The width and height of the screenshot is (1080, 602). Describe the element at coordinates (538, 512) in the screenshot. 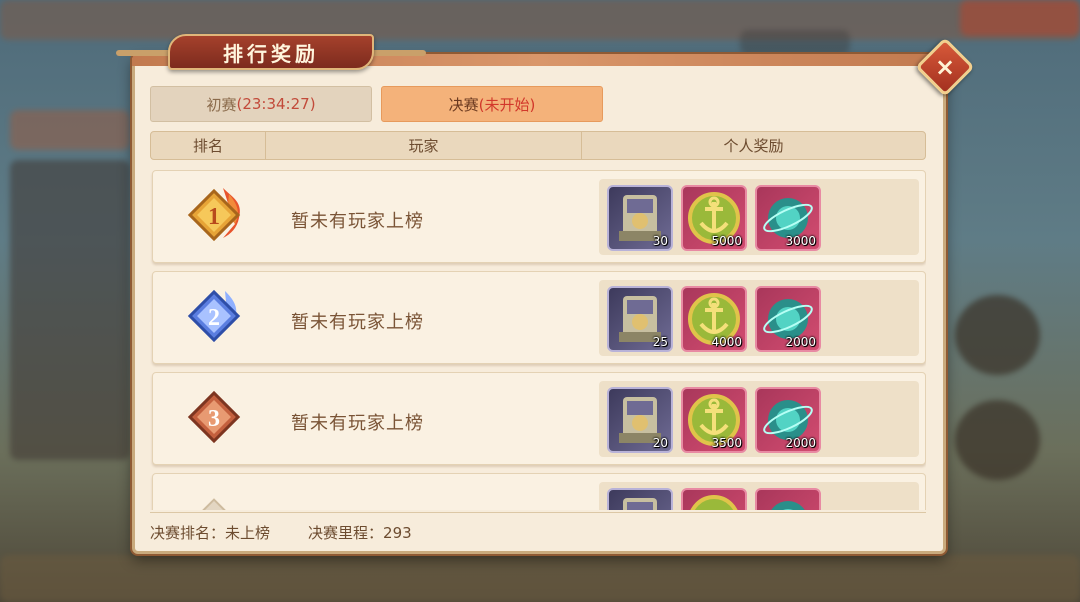

I see `footer-divider` at that location.